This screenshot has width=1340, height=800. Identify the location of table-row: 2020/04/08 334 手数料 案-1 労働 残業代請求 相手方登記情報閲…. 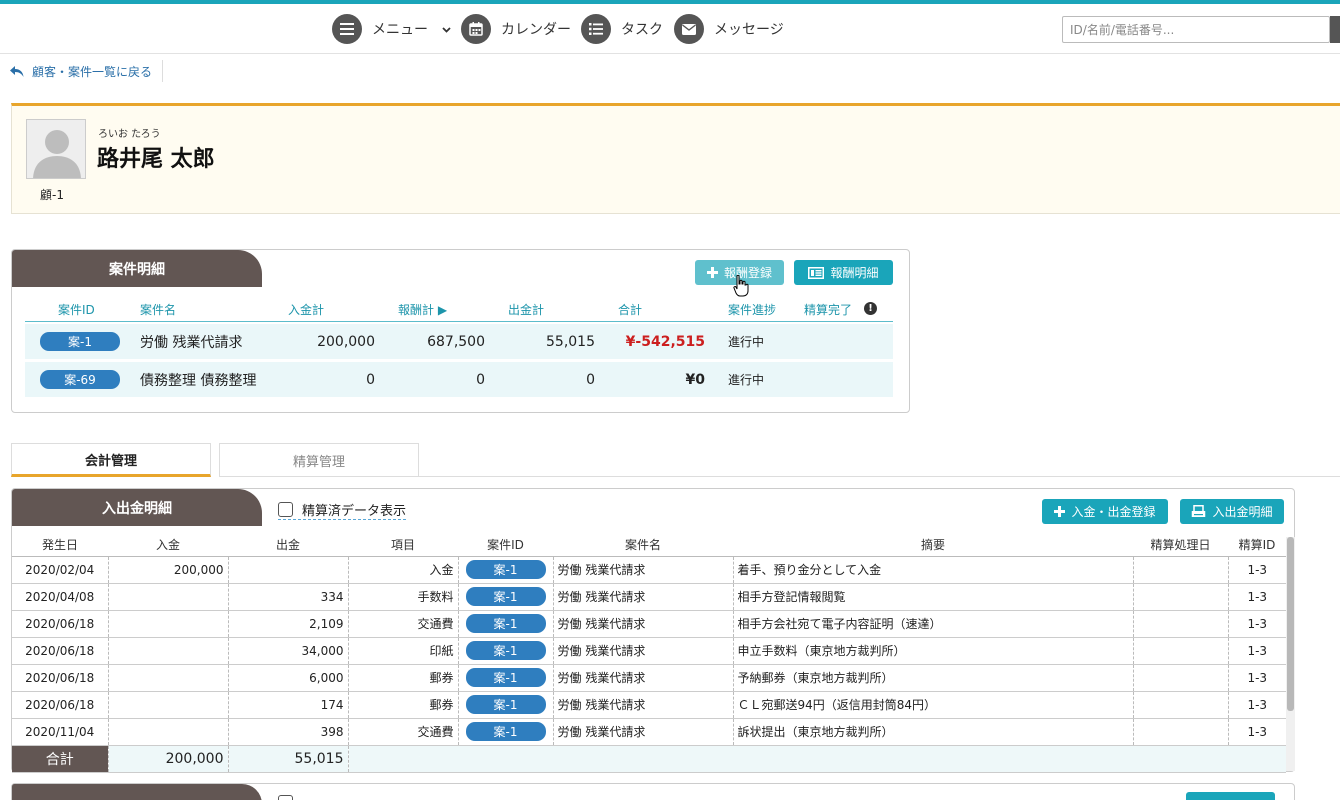
(649, 597).